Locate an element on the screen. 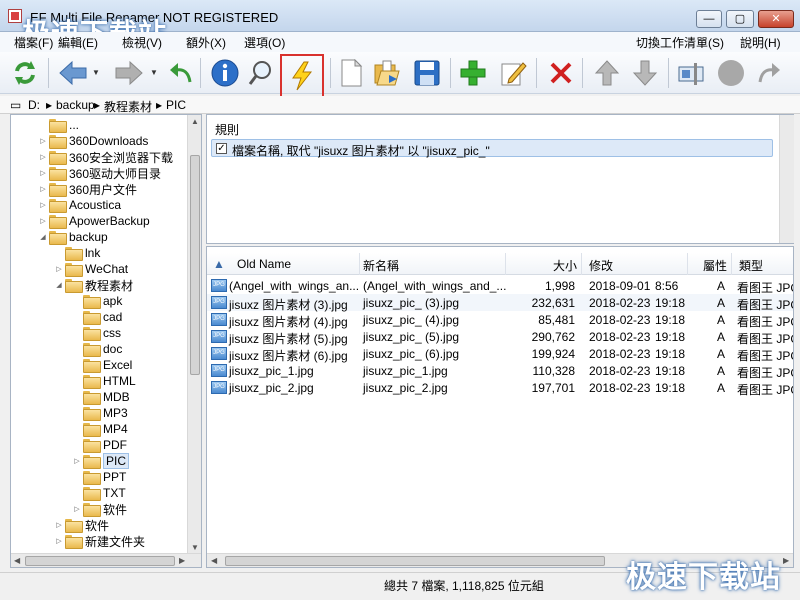 The height and width of the screenshot is (600, 800). tree-item: ◢ 教程素材 is located at coordinates (94, 285).